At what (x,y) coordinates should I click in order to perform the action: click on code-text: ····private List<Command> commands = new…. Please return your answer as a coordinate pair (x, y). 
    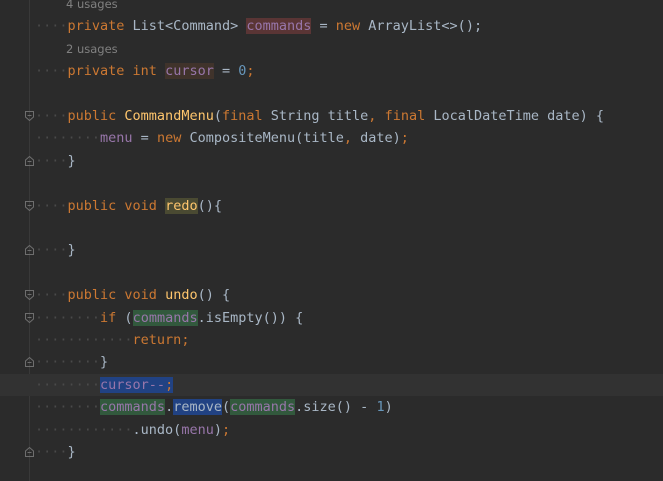
    Looking at the image, I should click on (258, 26).